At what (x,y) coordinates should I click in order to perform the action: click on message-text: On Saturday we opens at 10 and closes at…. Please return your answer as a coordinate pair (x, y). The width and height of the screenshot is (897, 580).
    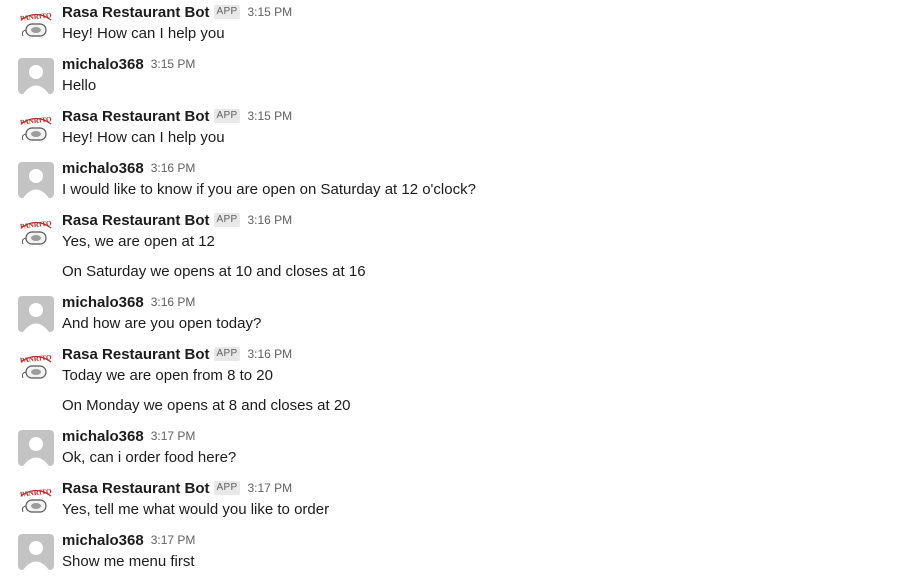
    Looking at the image, I should click on (214, 271).